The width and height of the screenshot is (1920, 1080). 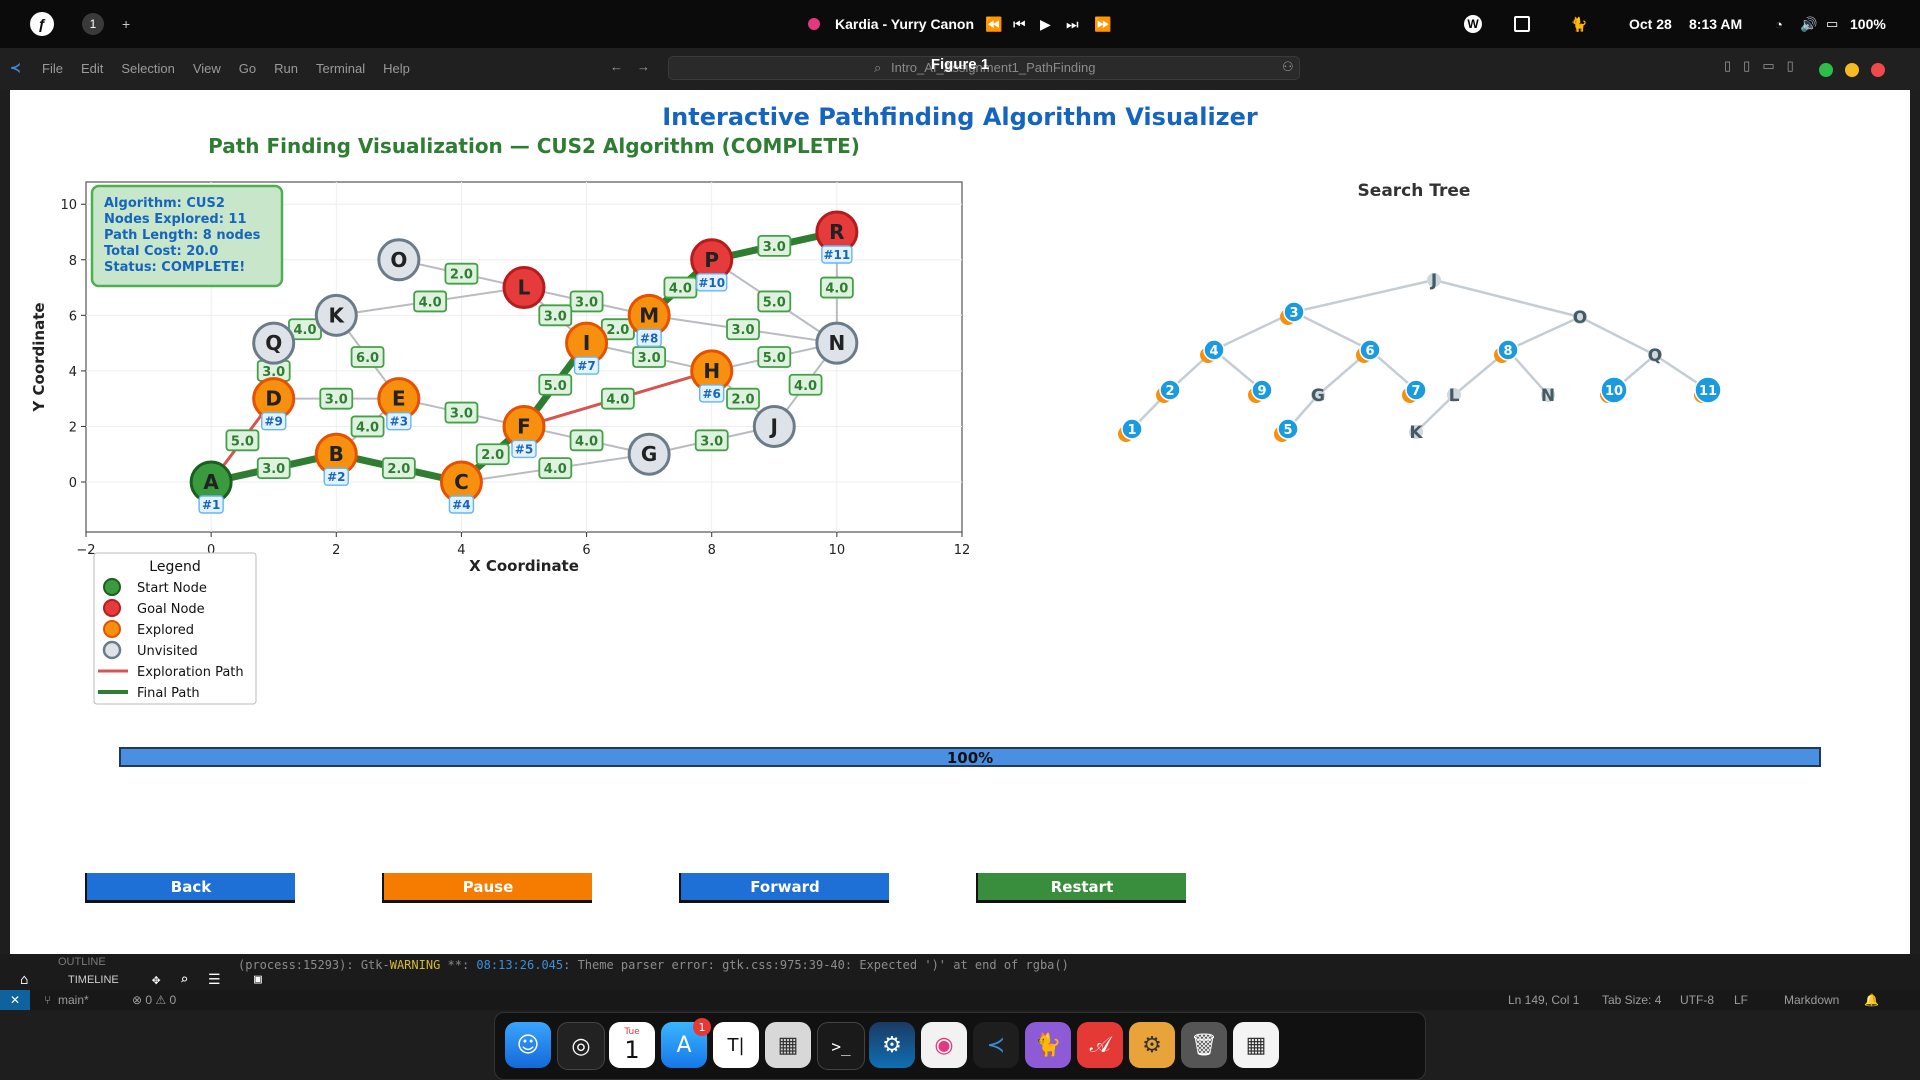 I want to click on launchpad-icon: ▦, so click(x=1256, y=1045).